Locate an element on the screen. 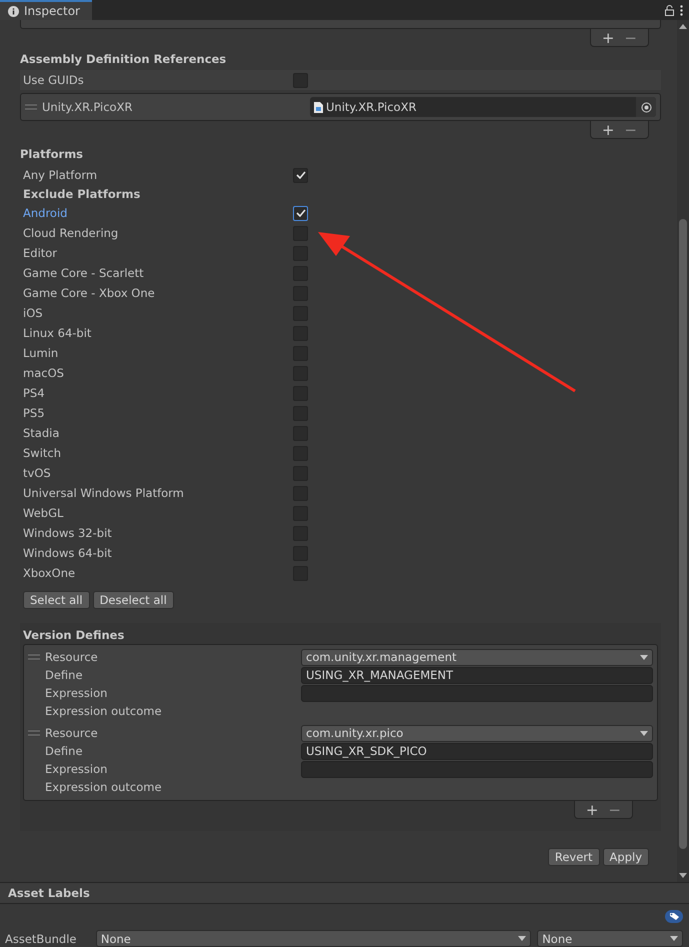 This screenshot has height=947, width=689. platform-label: Linux 64-bit is located at coordinates (57, 333).